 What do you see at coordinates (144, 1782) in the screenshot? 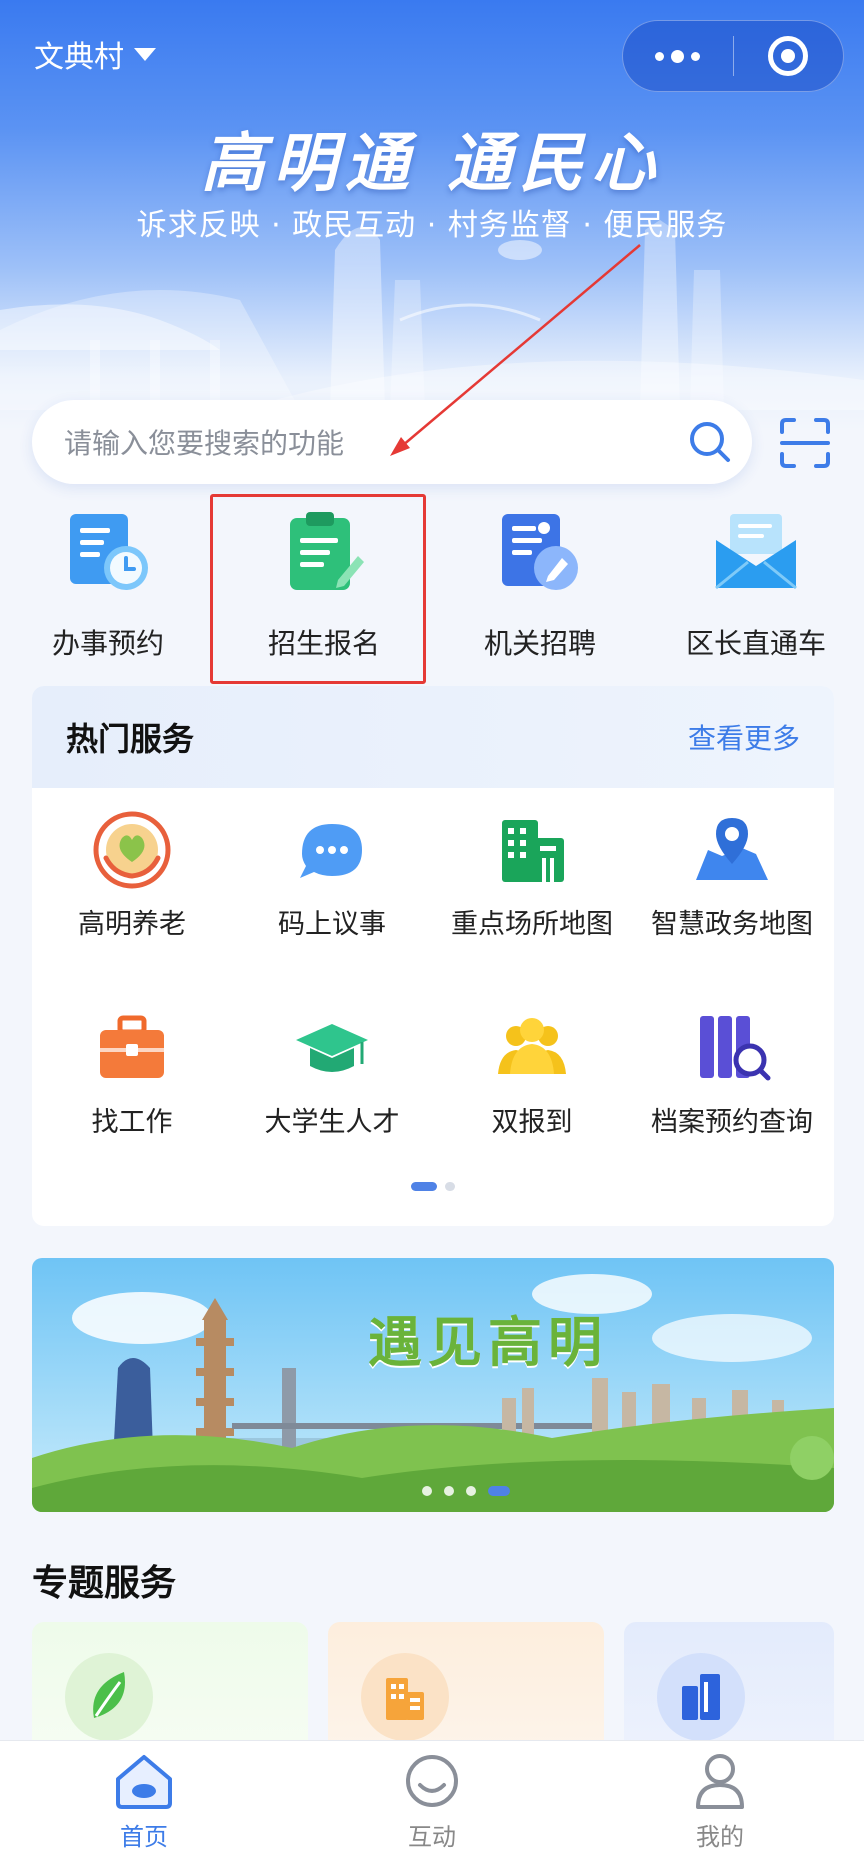
I see `home-icon` at bounding box center [144, 1782].